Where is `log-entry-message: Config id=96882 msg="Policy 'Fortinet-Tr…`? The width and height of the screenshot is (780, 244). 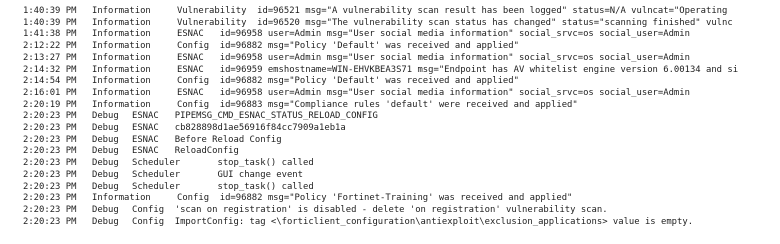 log-entry-message: Config id=96882 msg="Policy 'Fortinet-Tr… is located at coordinates (375, 198).